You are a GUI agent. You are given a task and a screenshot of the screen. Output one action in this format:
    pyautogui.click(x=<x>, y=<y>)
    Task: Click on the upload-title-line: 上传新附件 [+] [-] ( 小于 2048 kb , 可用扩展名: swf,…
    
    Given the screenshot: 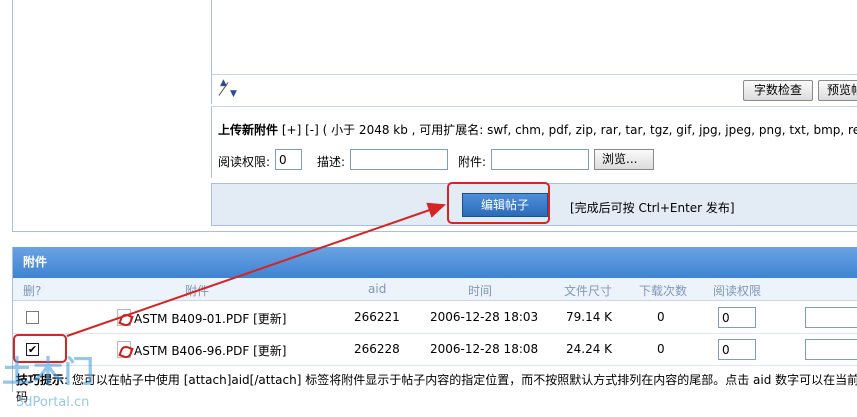 What is the action you would take?
    pyautogui.click(x=537, y=129)
    